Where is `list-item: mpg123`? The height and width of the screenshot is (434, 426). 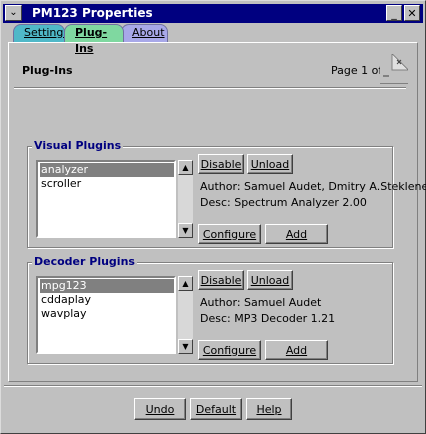
list-item: mpg123 is located at coordinates (107, 286).